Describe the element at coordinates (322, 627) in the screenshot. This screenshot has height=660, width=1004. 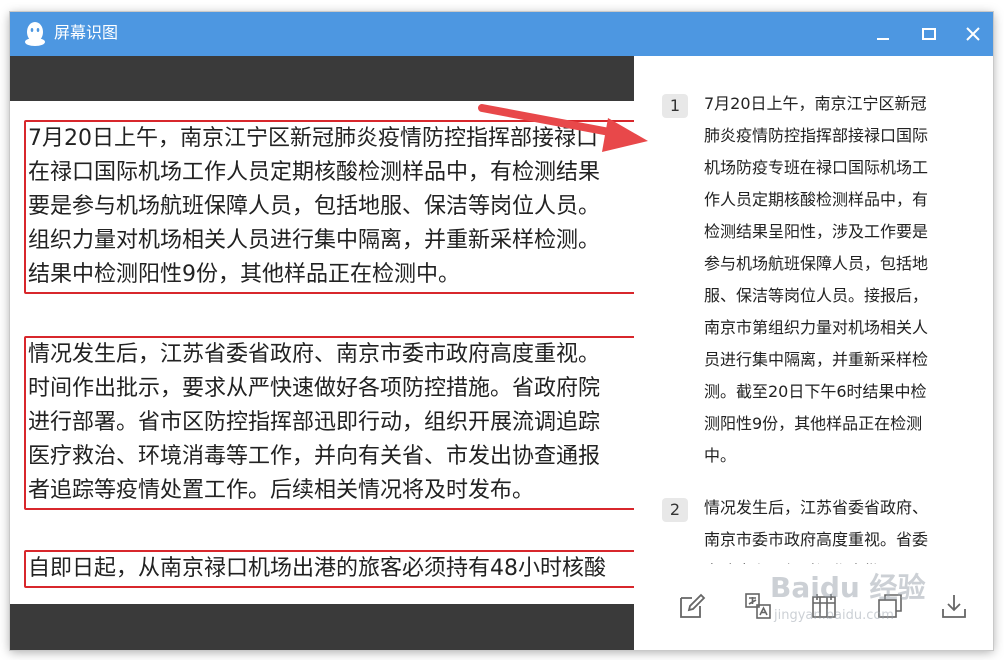
I see `image-bottom-band` at that location.